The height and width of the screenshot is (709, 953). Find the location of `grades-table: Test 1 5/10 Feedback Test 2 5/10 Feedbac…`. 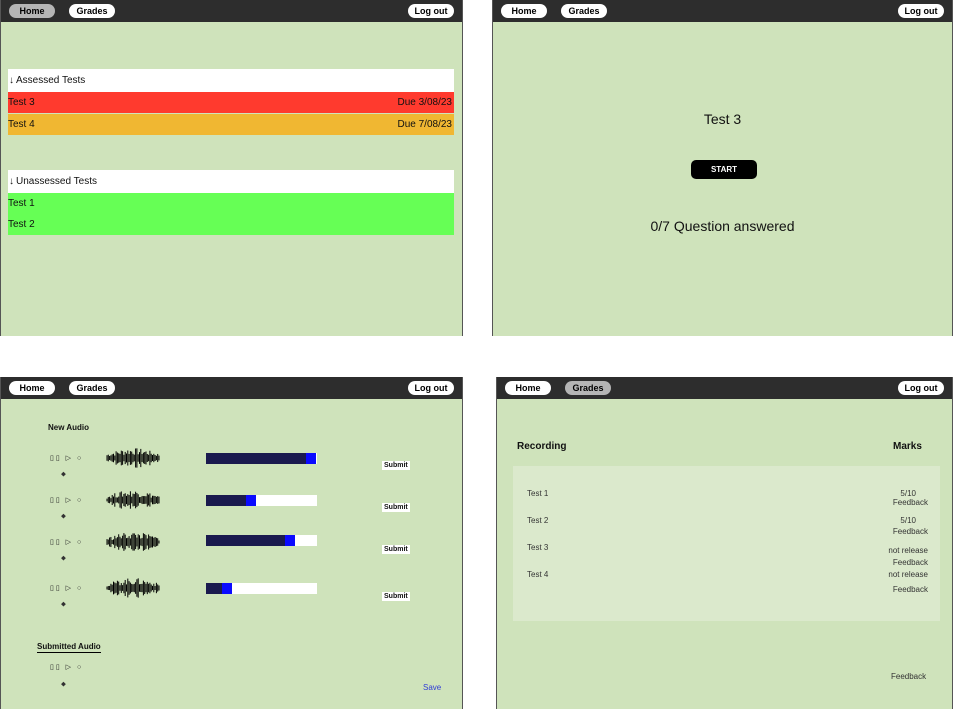

grades-table: Test 1 5/10 Feedback Test 2 5/10 Feedbac… is located at coordinates (726, 543).